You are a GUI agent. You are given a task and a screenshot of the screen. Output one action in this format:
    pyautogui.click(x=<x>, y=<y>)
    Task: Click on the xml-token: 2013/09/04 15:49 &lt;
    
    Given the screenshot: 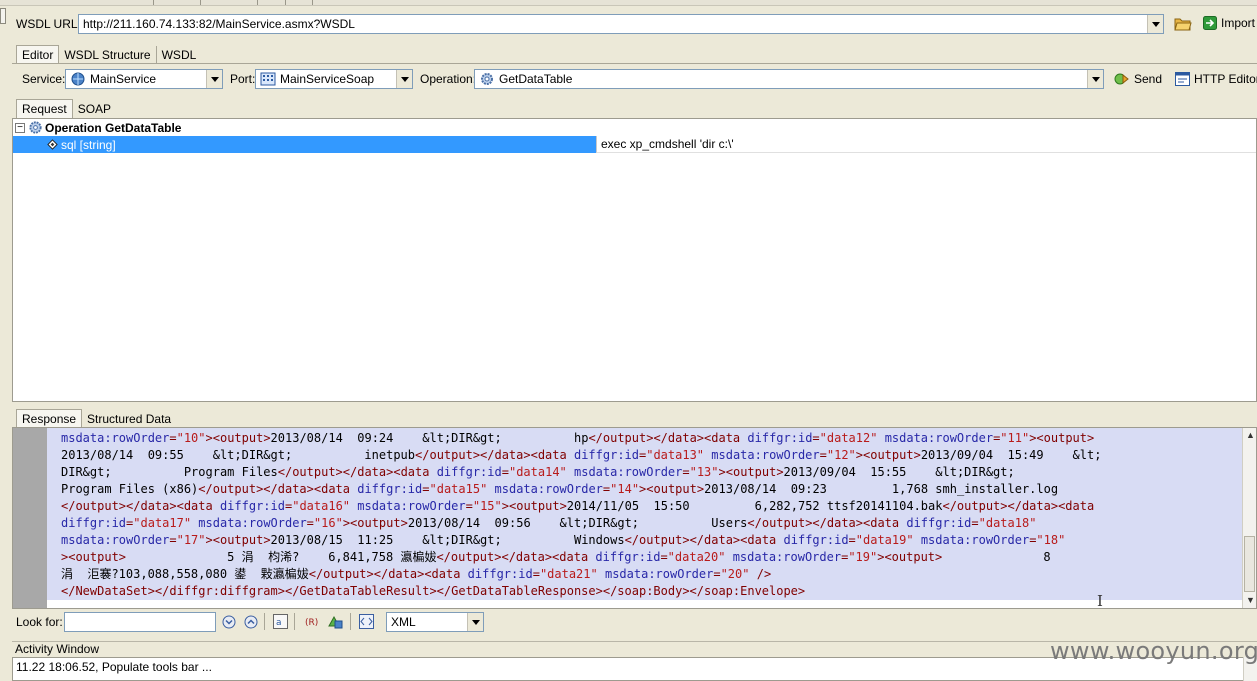 What is the action you would take?
    pyautogui.click(x=1011, y=455)
    